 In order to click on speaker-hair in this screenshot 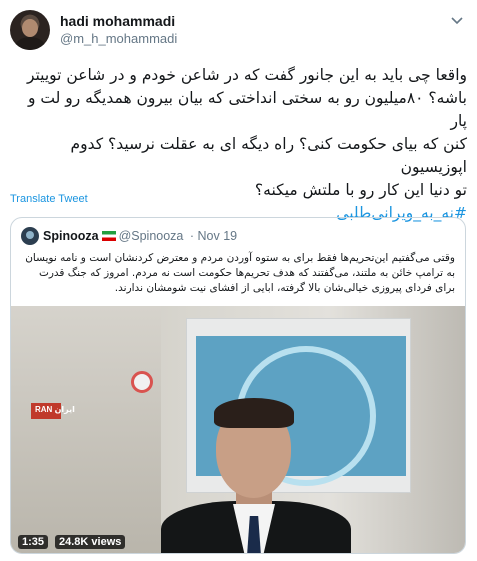, I will do `click(254, 413)`.